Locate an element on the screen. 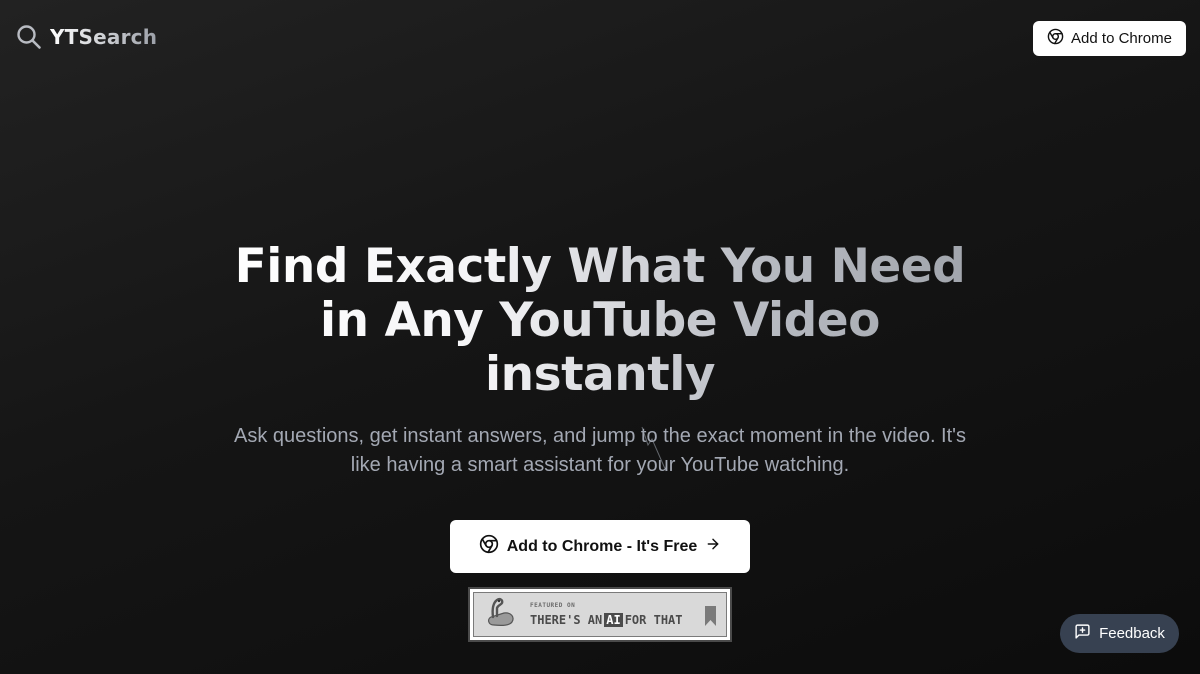 The width and height of the screenshot is (1200, 674). add-to-chrome-button: Add to Chrome is located at coordinates (1109, 38).